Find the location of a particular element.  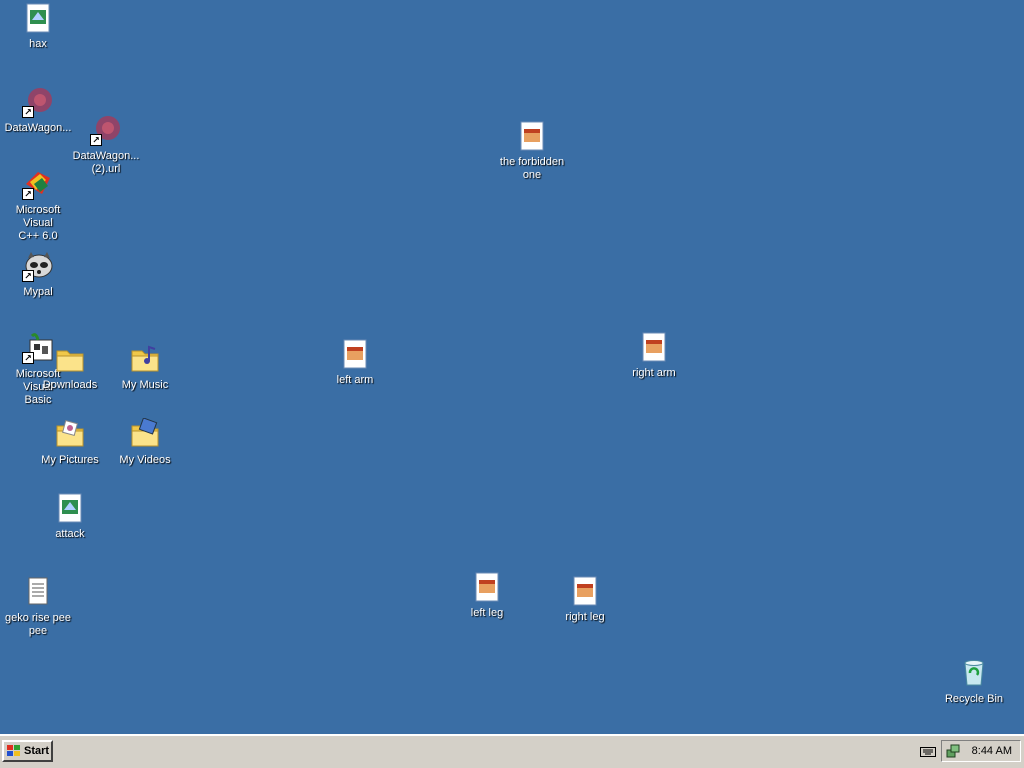

recycle-bin-icon is located at coordinates (974, 673).